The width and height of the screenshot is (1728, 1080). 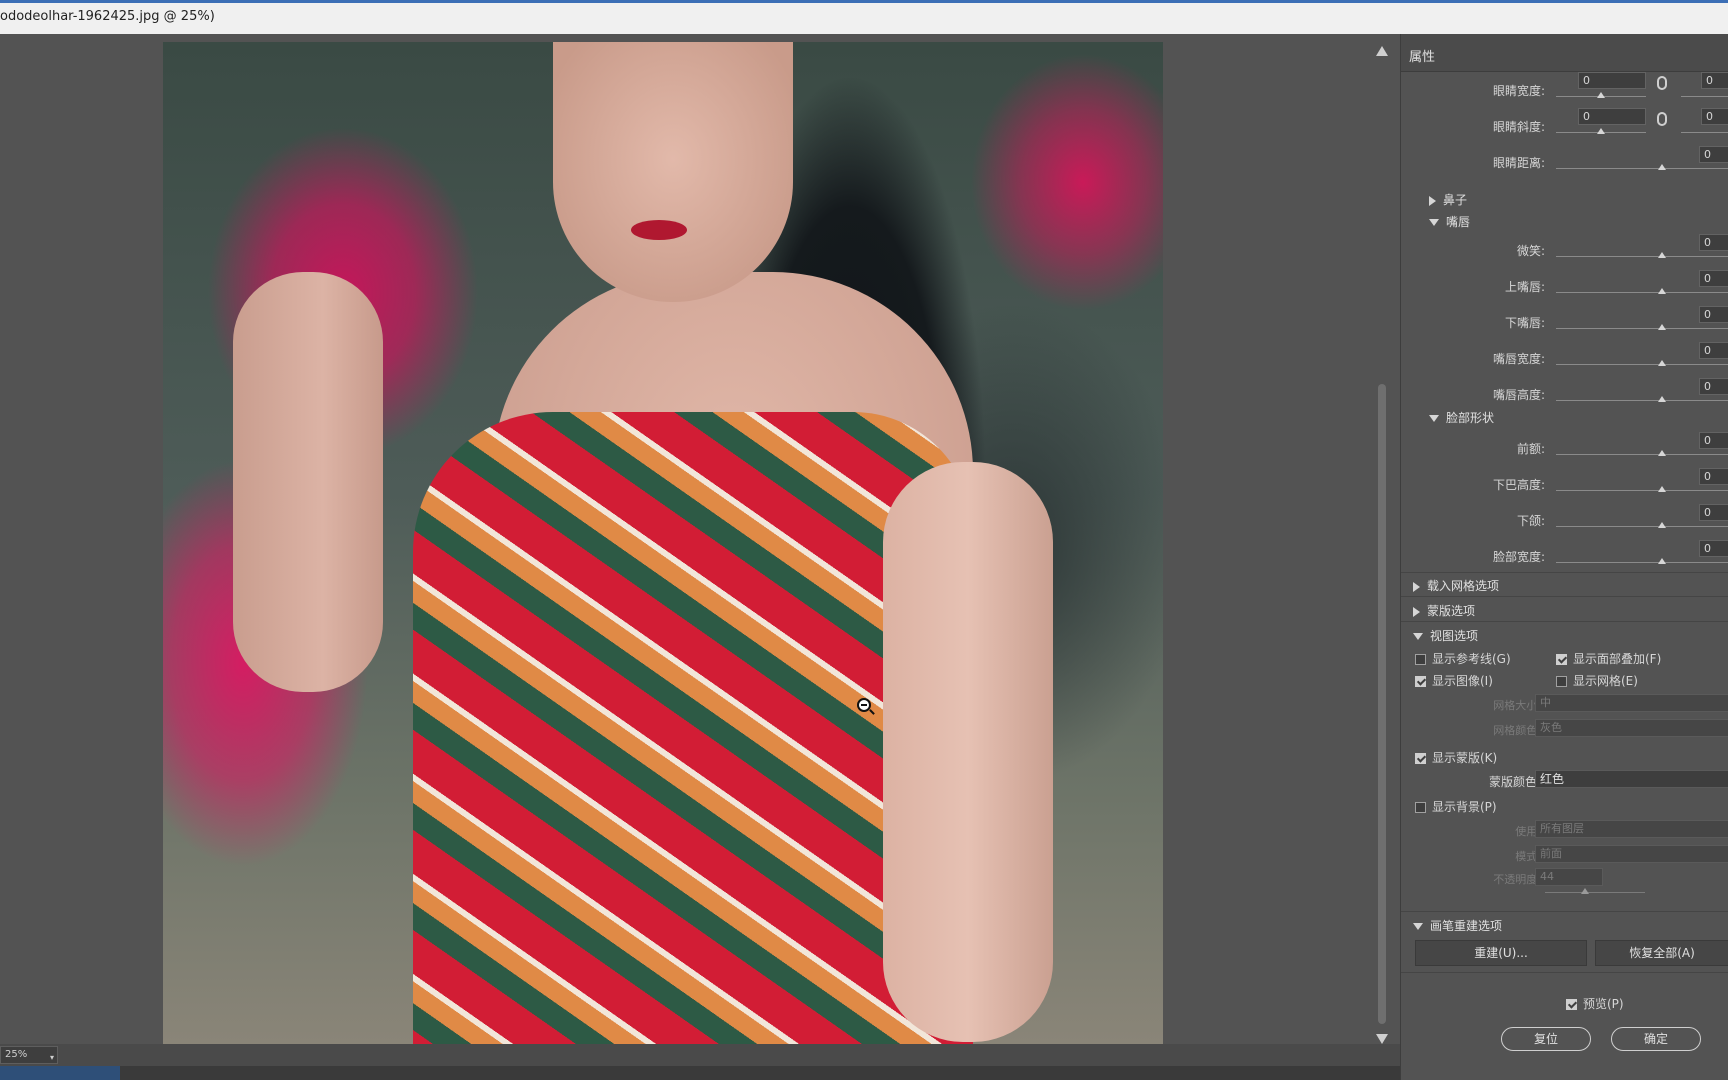 What do you see at coordinates (1546, 1039) in the screenshot?
I see `reset-button: 复位` at bounding box center [1546, 1039].